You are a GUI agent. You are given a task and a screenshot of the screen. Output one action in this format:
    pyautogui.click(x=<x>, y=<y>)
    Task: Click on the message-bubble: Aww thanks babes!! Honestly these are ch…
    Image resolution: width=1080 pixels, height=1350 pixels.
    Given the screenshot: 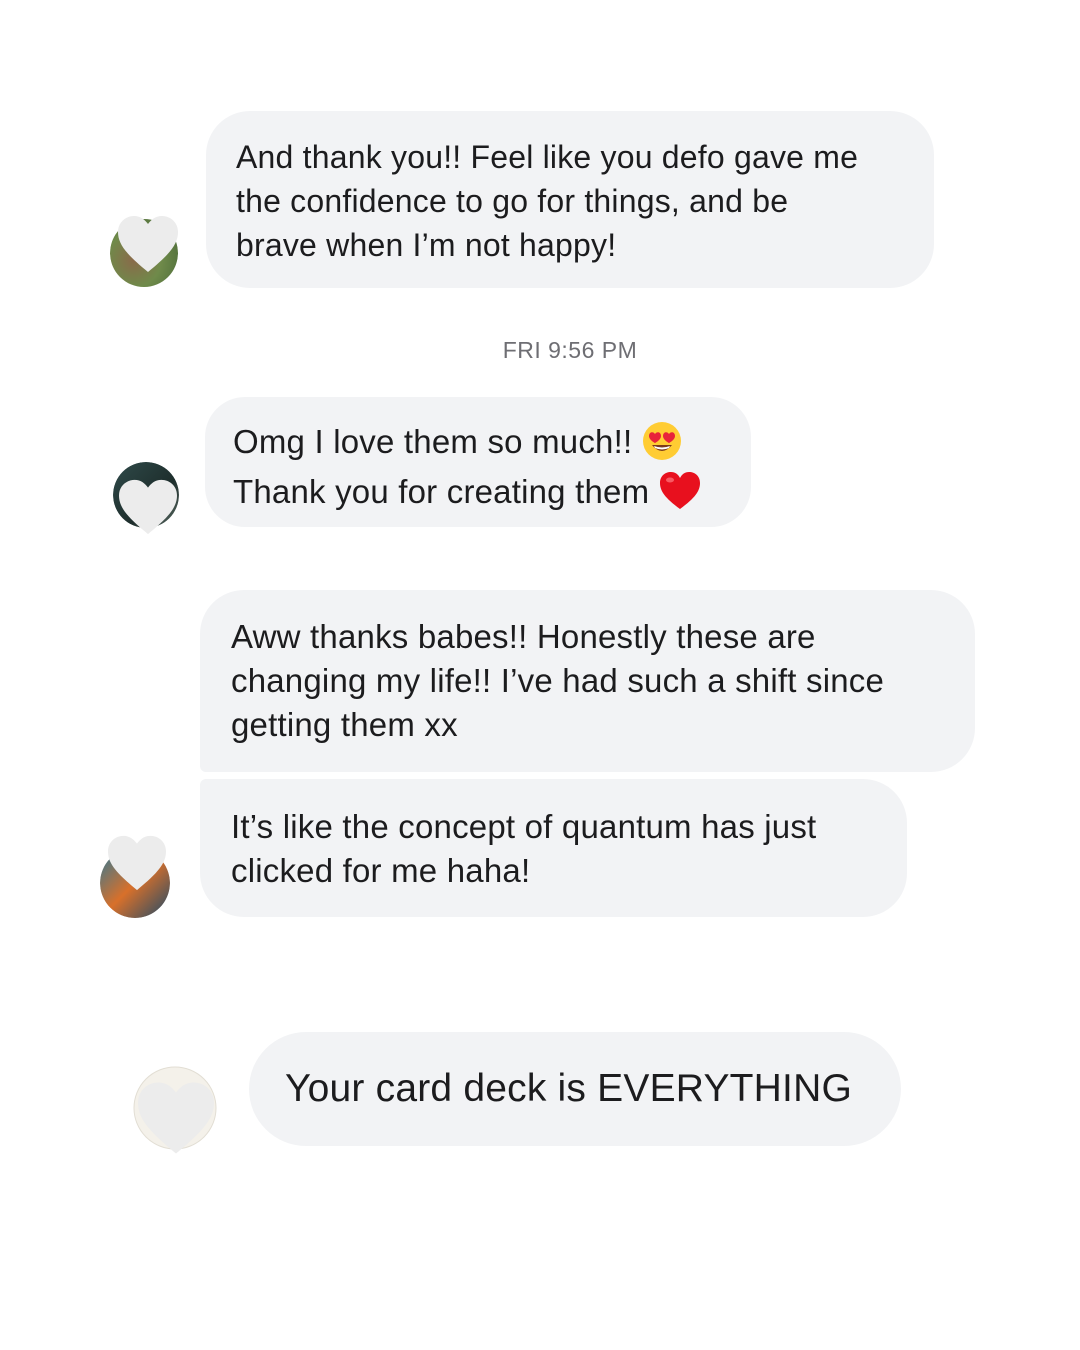 What is the action you would take?
    pyautogui.click(x=587, y=681)
    